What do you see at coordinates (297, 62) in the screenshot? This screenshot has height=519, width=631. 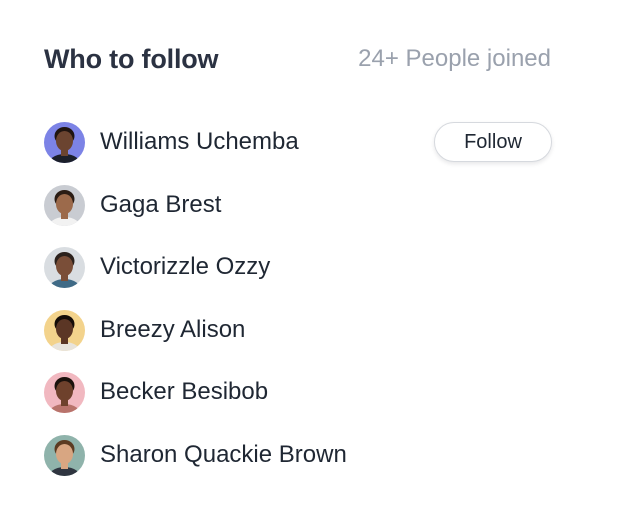 I see `panel-header: Who to follow 24+ People joined` at bounding box center [297, 62].